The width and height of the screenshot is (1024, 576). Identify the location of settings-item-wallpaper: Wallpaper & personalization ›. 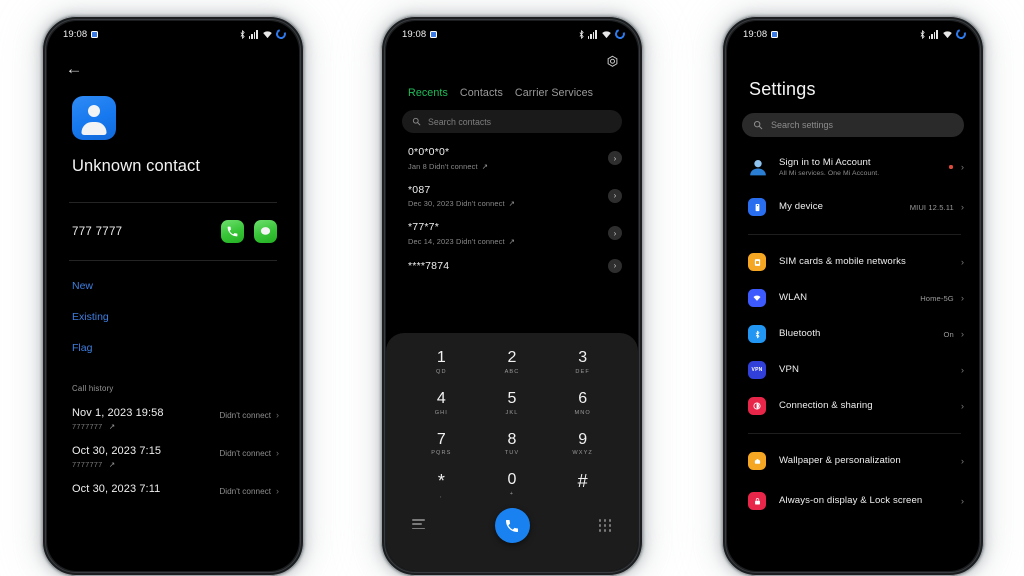
(853, 461).